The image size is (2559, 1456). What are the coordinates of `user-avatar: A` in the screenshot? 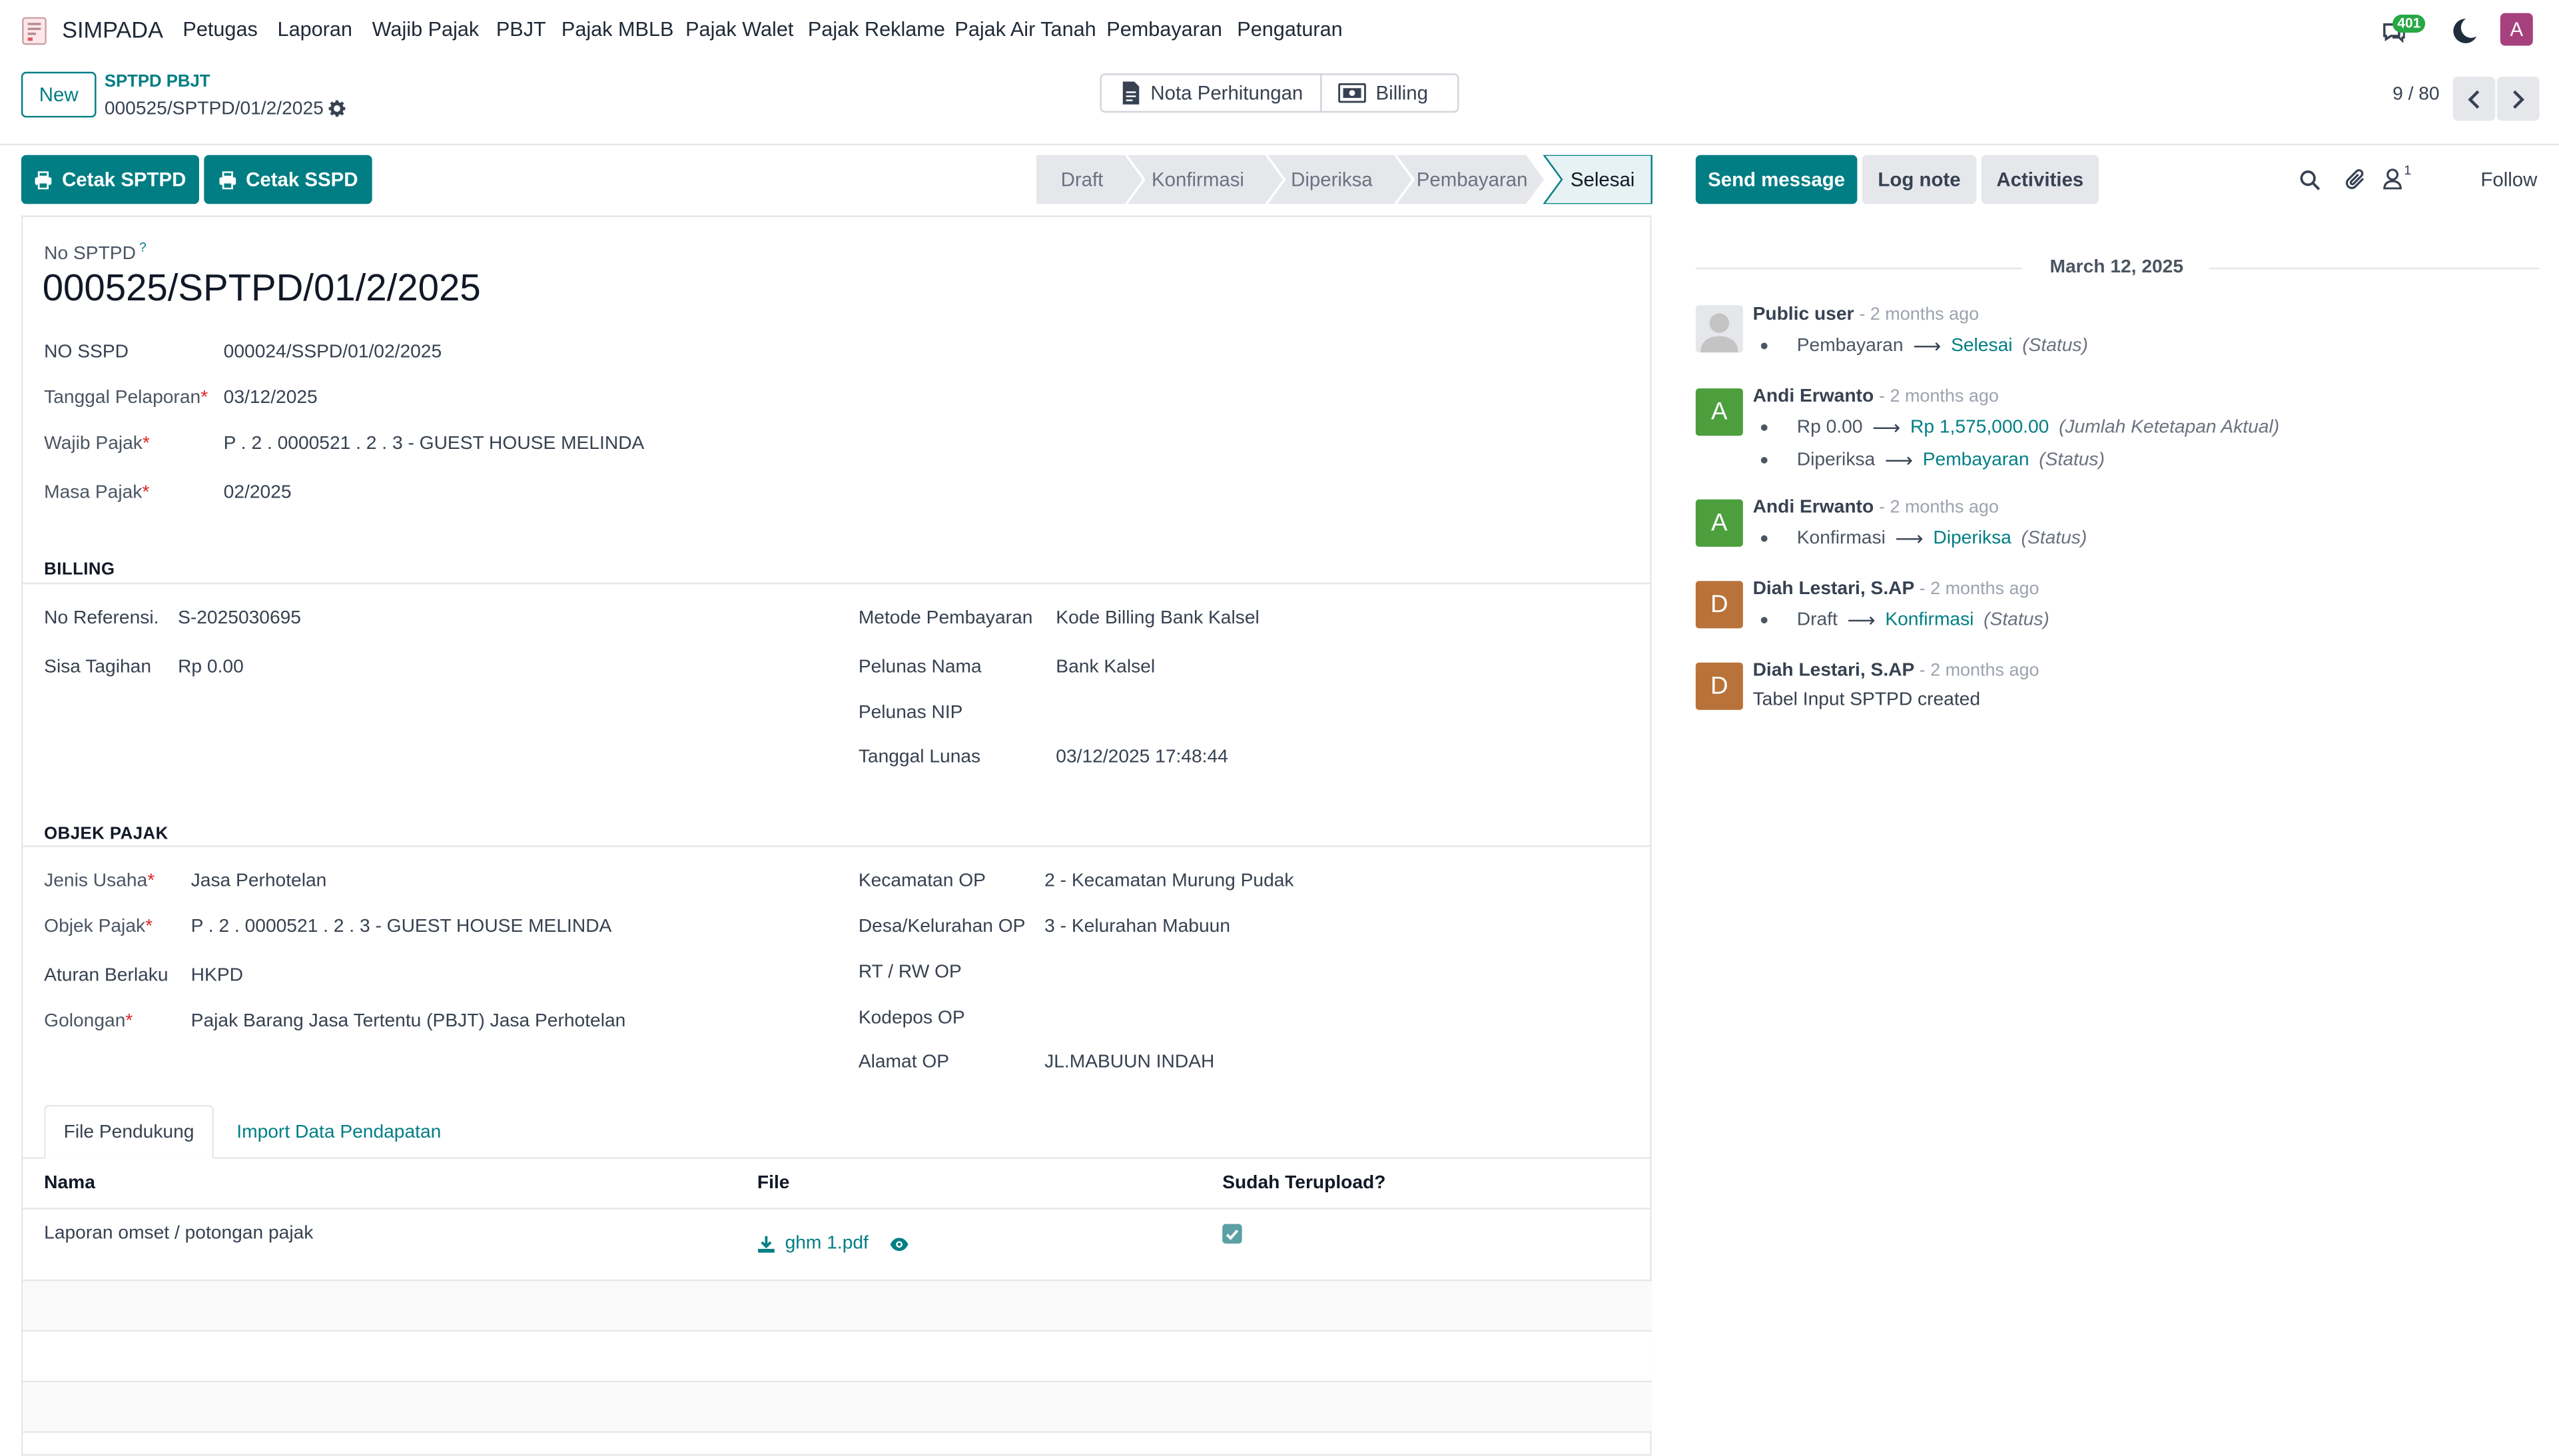 It's located at (2516, 29).